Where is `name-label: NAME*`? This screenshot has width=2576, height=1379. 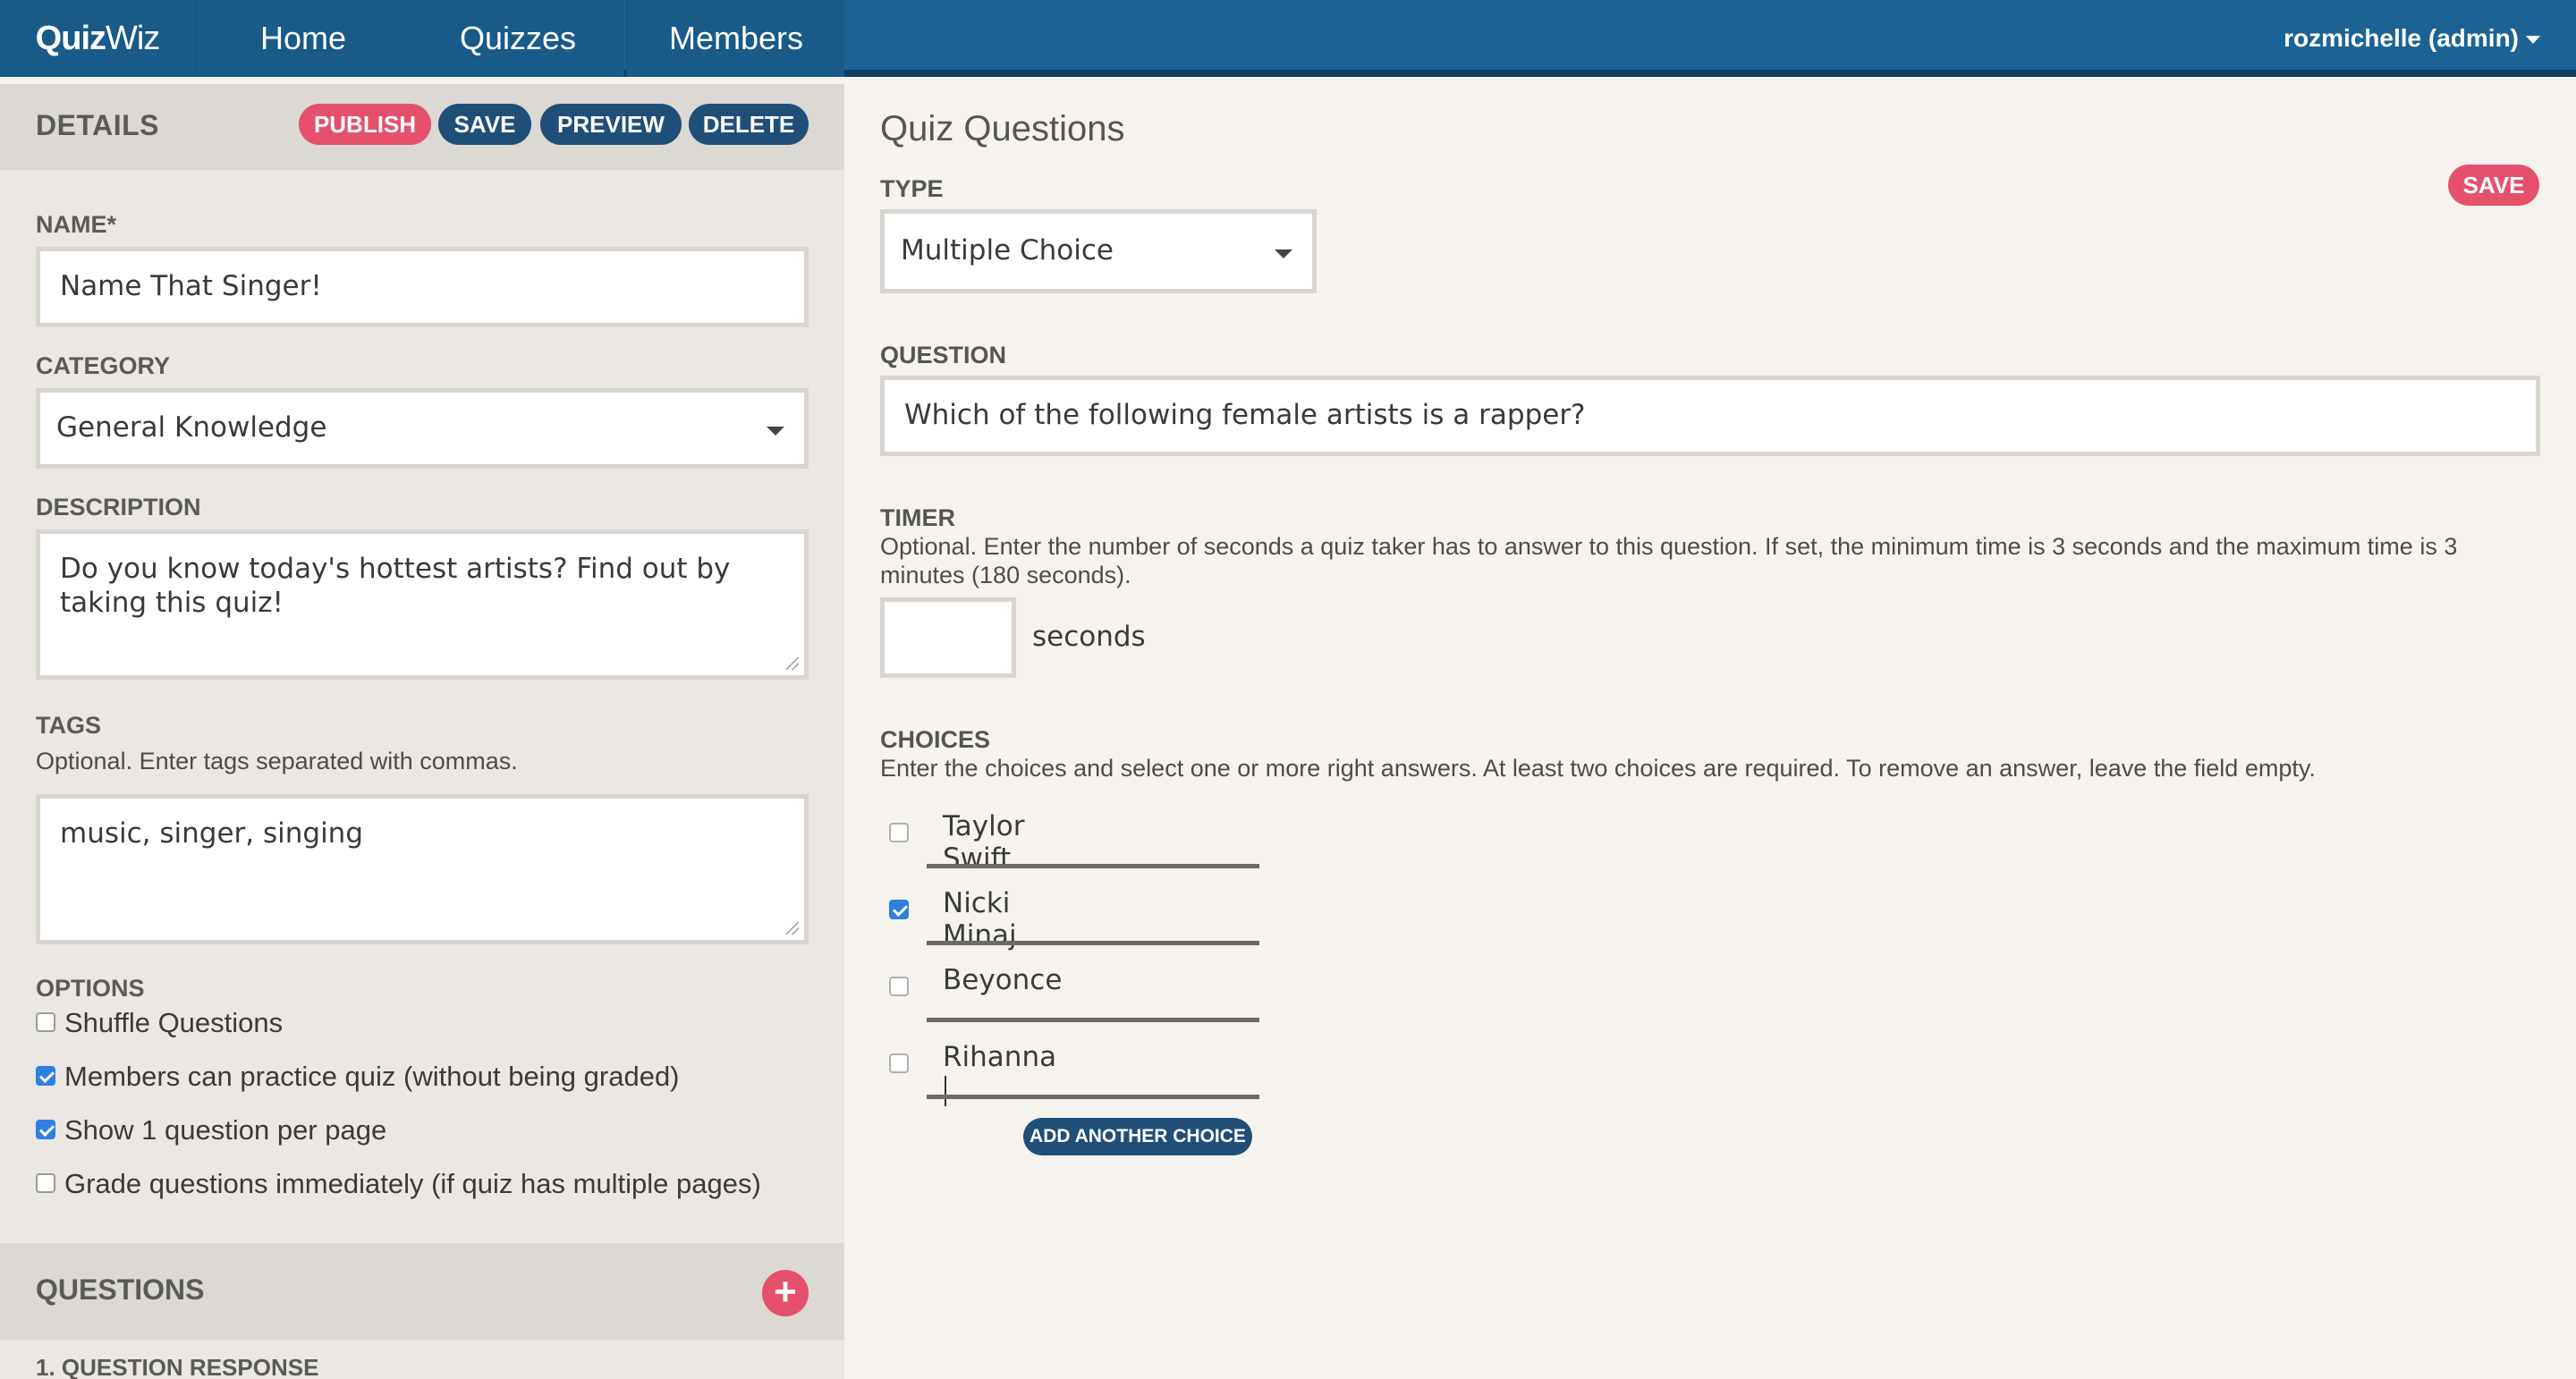 name-label: NAME* is located at coordinates (76, 224).